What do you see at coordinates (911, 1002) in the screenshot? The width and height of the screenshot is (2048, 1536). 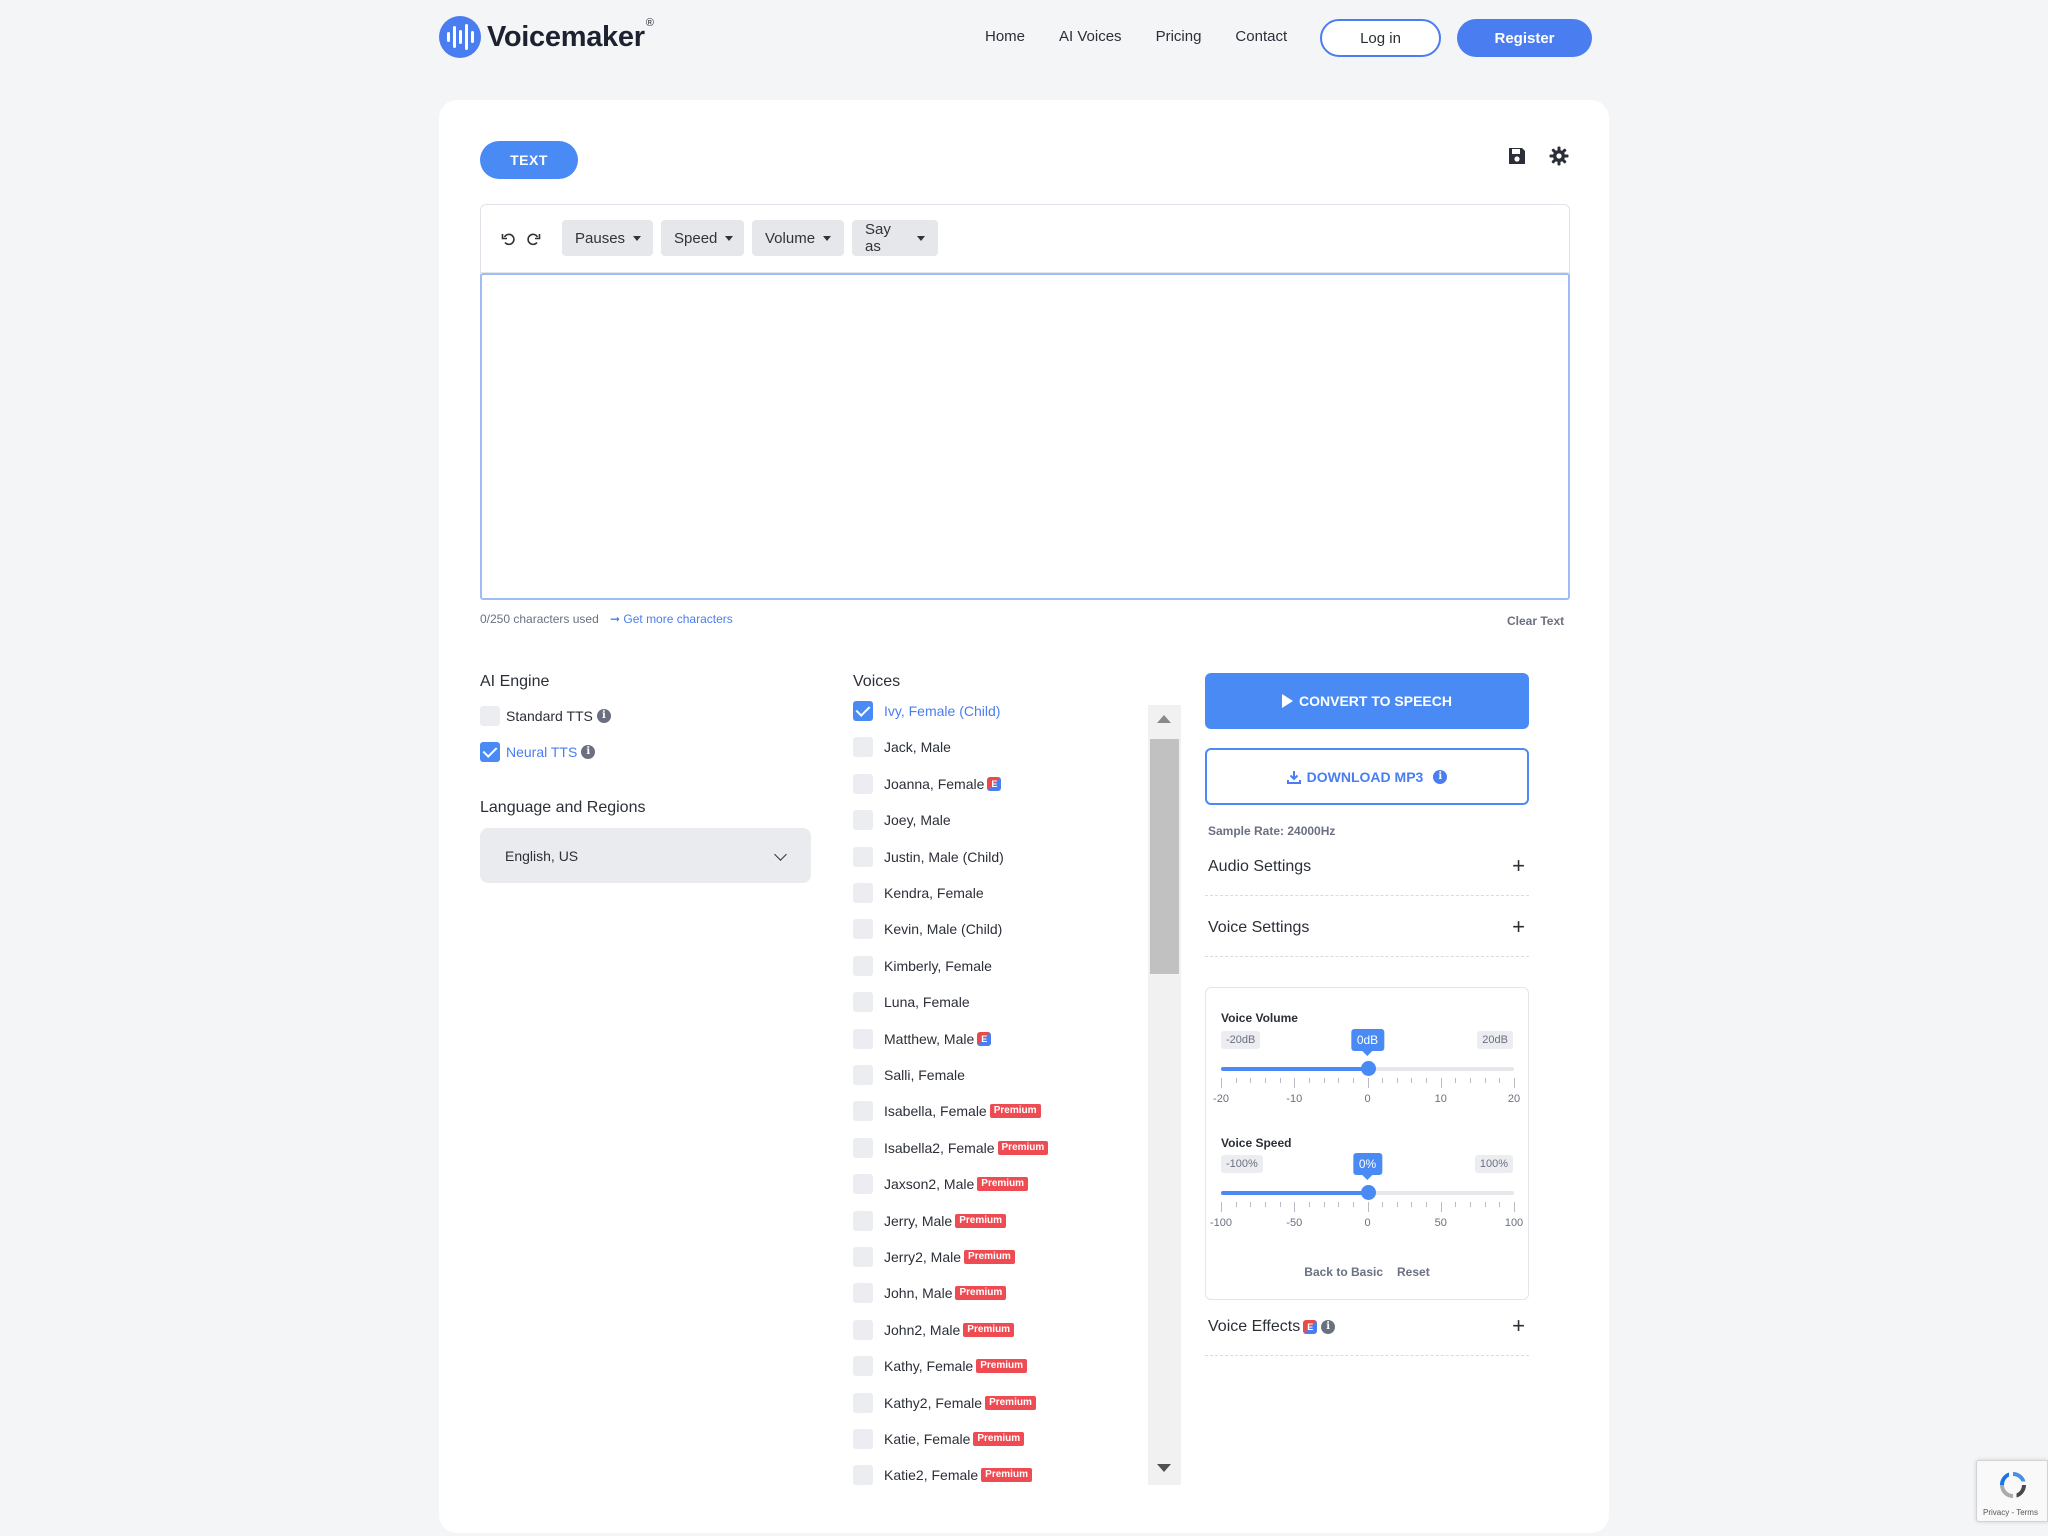 I see `voice-item: Luna, Female` at bounding box center [911, 1002].